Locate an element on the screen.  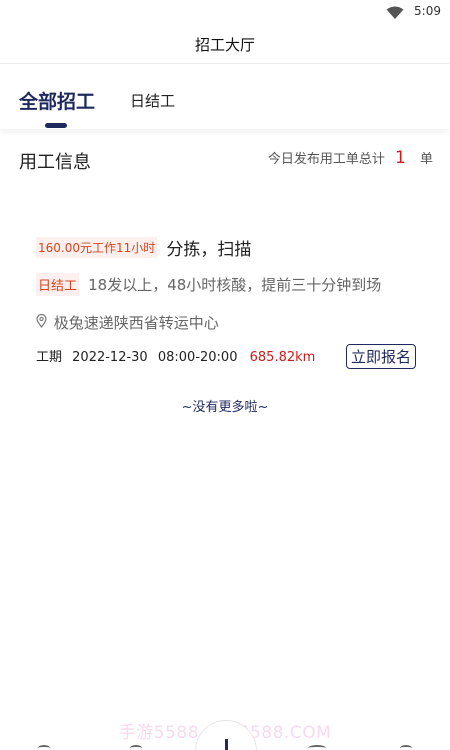
job-requirements: 18发以上，48小时核酸，提前三十分钟到场 is located at coordinates (235, 285).